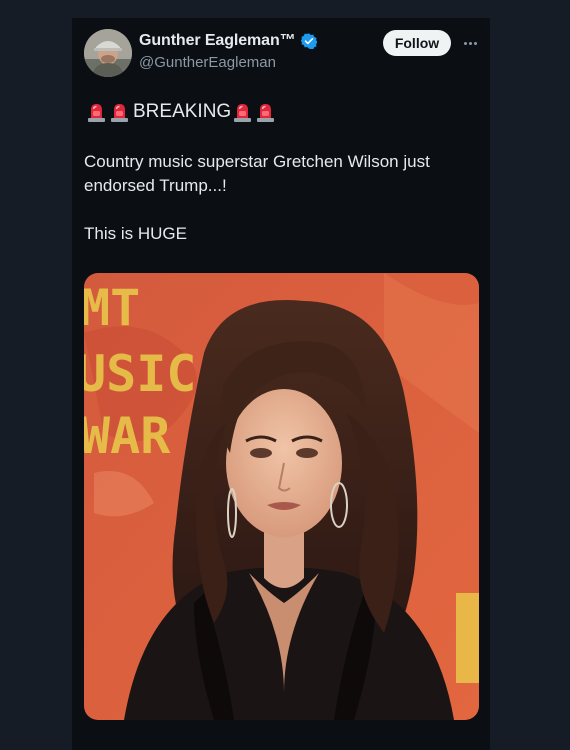 This screenshot has height=750, width=570. I want to click on backdrop-text: MT, so click(112, 308).